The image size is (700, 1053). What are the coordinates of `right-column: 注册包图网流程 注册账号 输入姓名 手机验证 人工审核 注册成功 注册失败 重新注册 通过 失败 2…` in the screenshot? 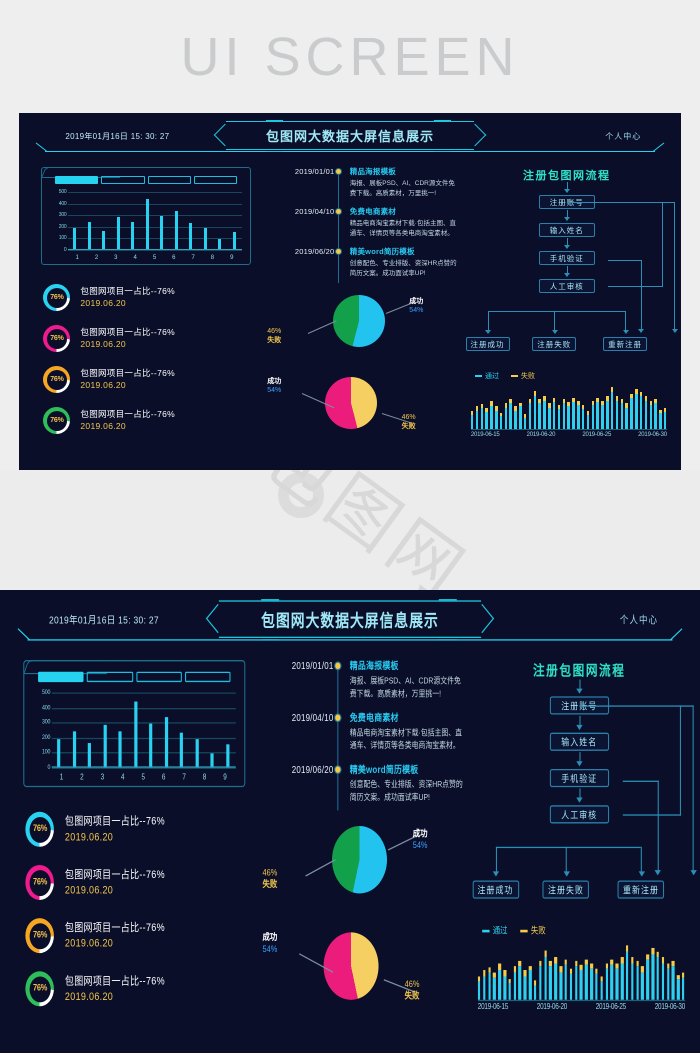 It's located at (570, 317).